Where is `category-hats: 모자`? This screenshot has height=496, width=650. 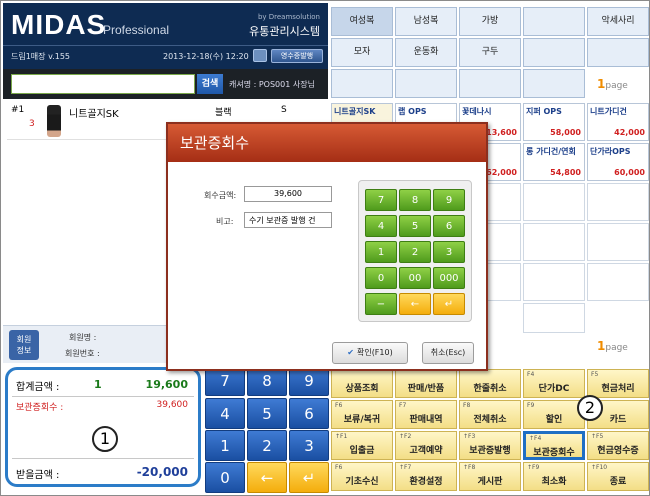
category-hats: 모자 is located at coordinates (362, 52).